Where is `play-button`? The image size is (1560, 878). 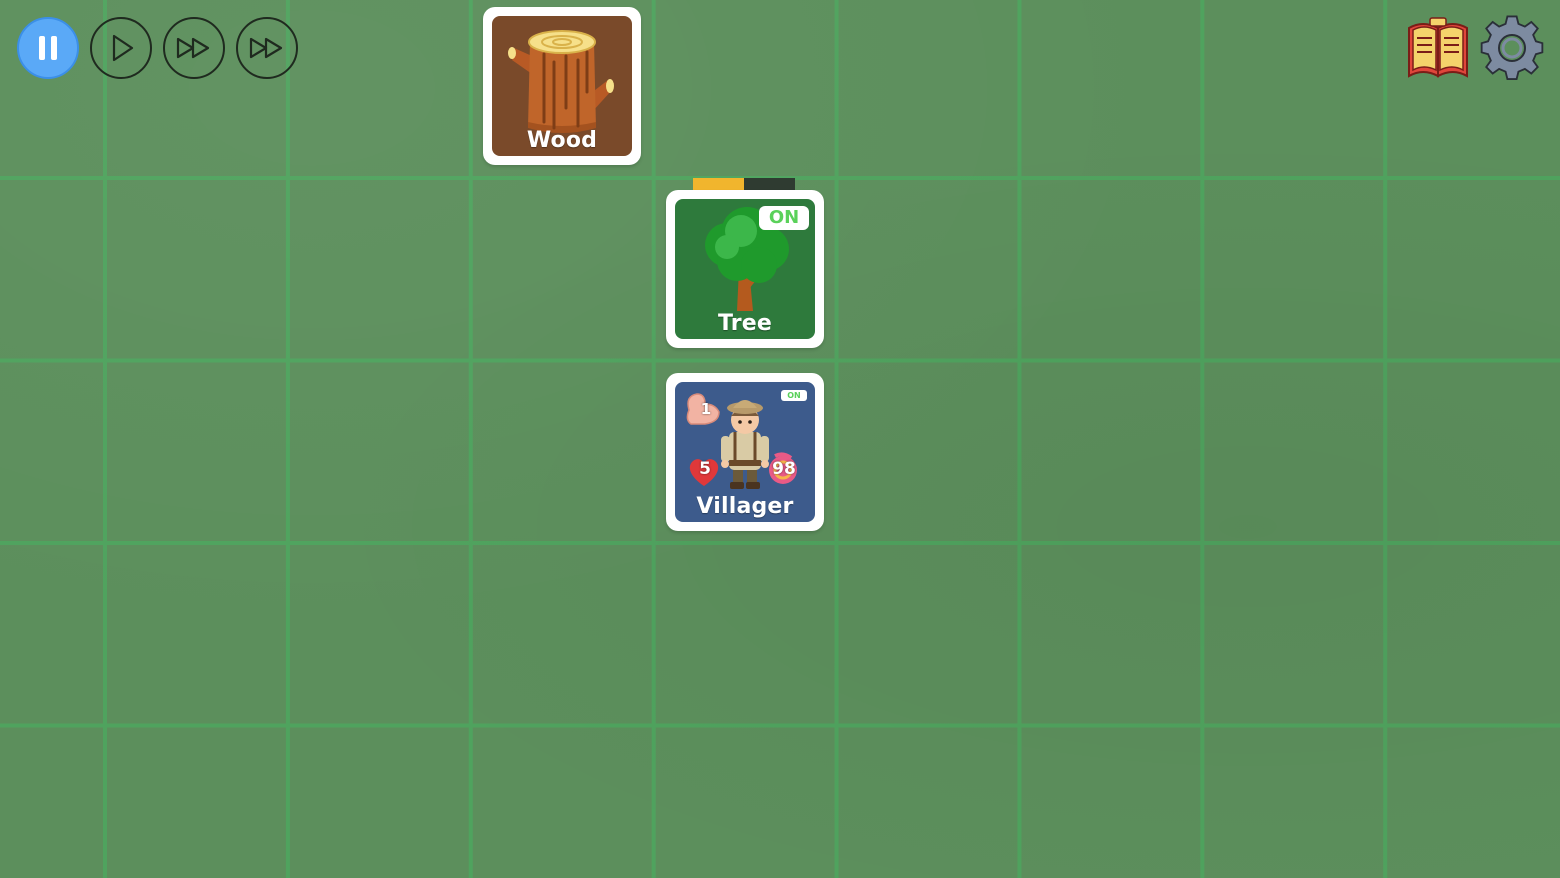
play-button is located at coordinates (121, 48).